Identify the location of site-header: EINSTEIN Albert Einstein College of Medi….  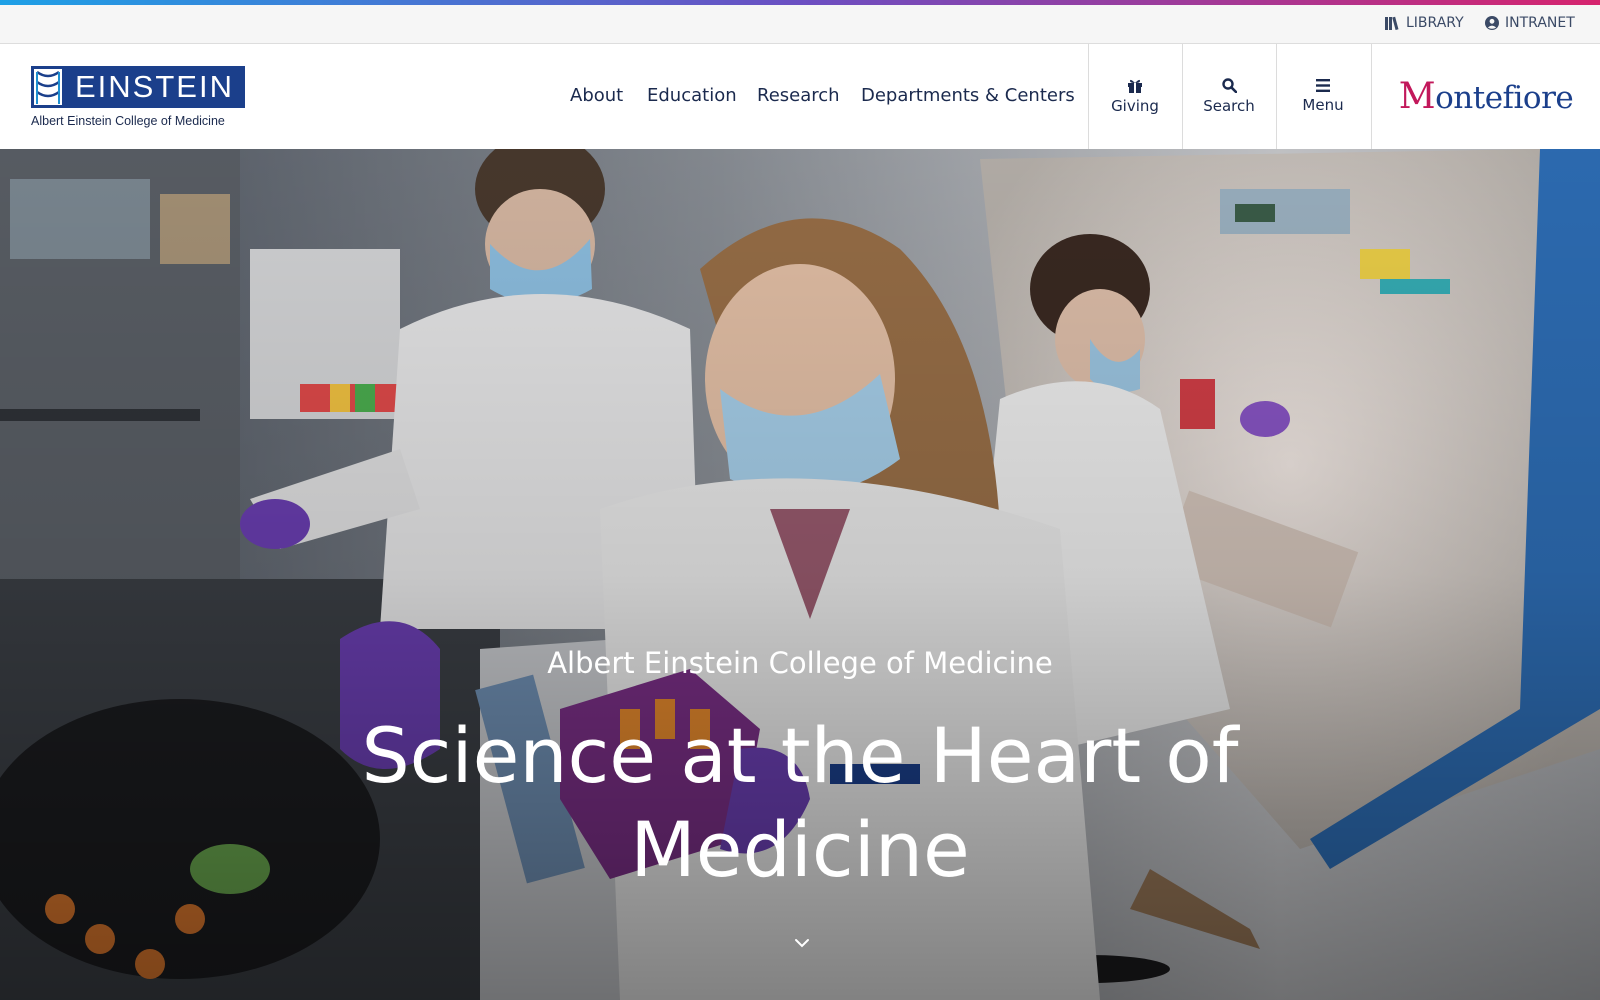
(800, 96).